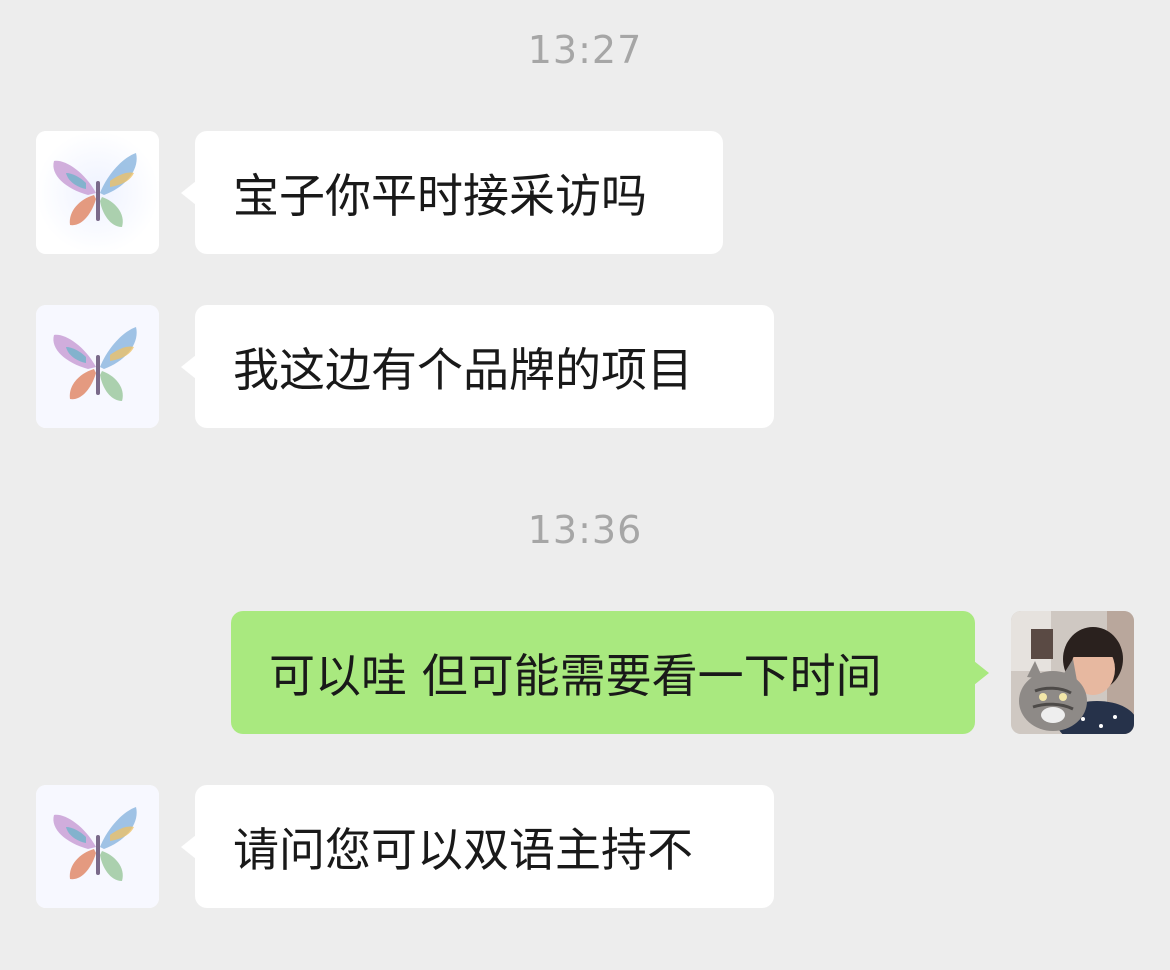 The image size is (1170, 970). I want to click on timestamp: 13:27, so click(585, 50).